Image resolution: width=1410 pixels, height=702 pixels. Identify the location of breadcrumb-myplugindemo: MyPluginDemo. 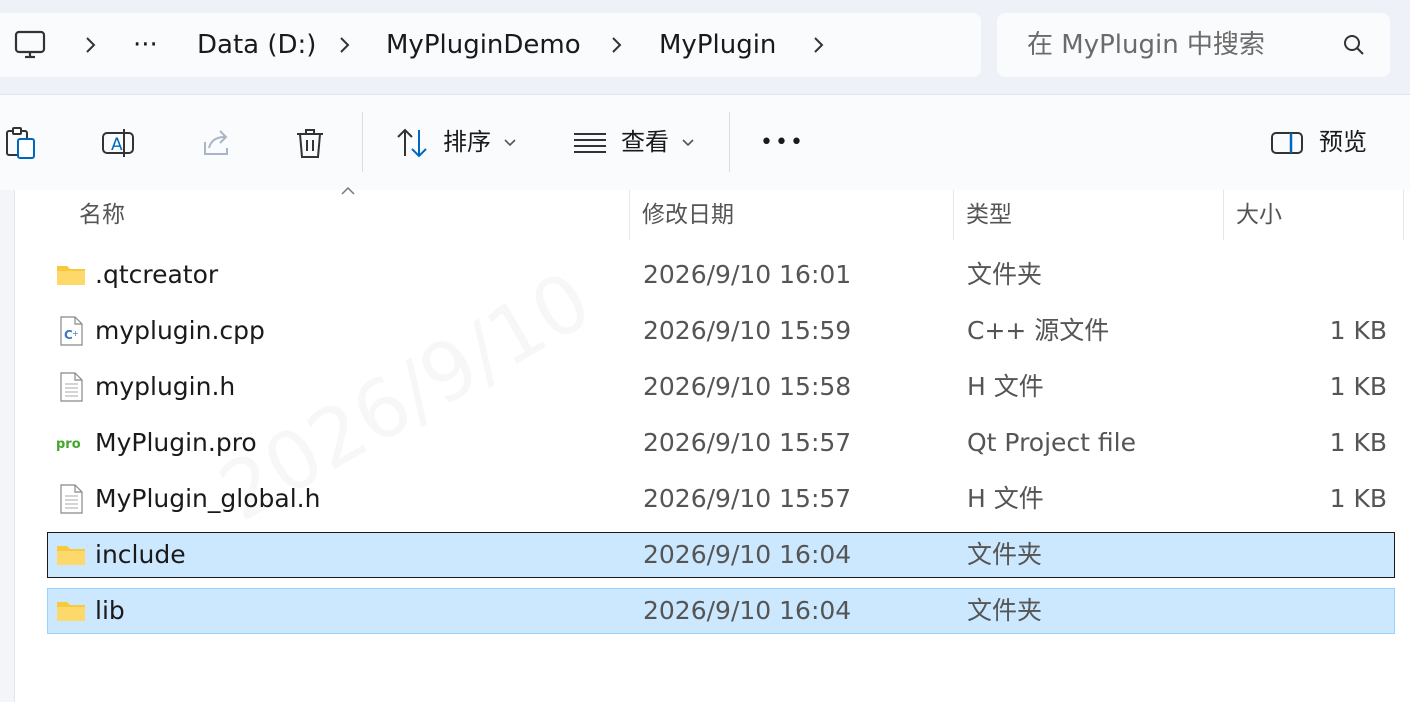
(483, 45).